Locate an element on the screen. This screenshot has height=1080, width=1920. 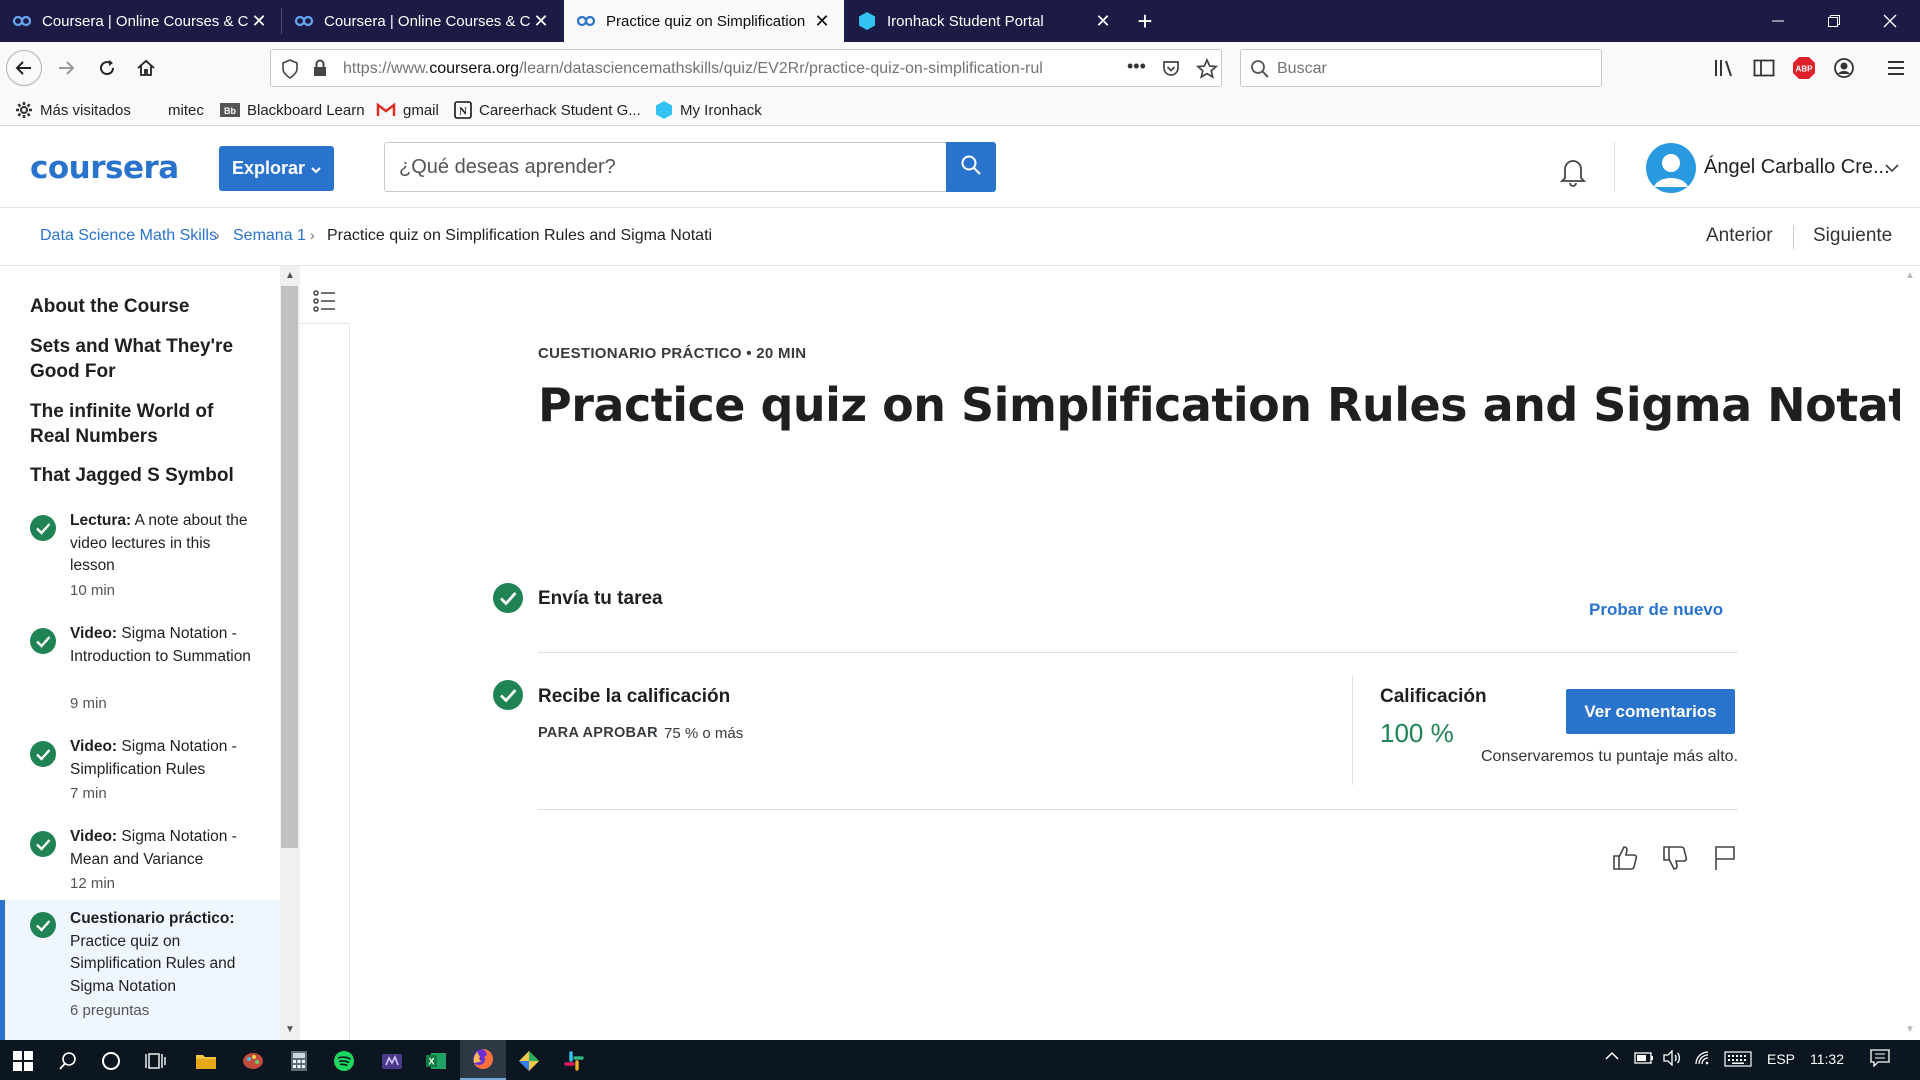
page-actions-icon: ••• is located at coordinates (1136, 66).